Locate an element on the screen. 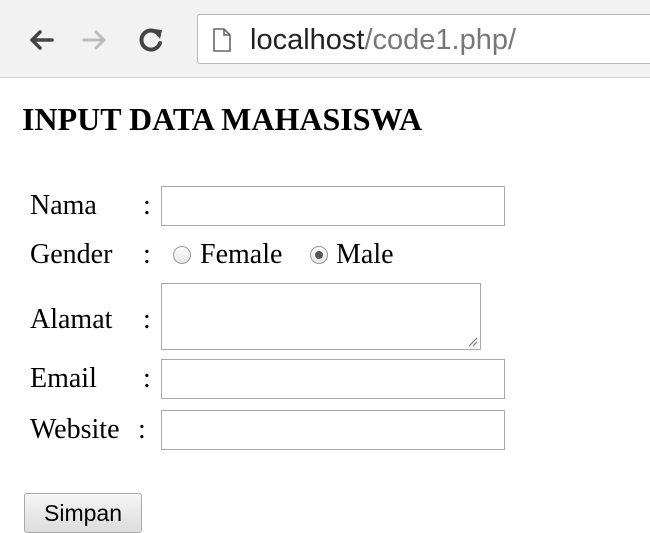 Image resolution: width=650 pixels, height=533 pixels. address-bar: localhost/code1.php/ is located at coordinates (423, 39).